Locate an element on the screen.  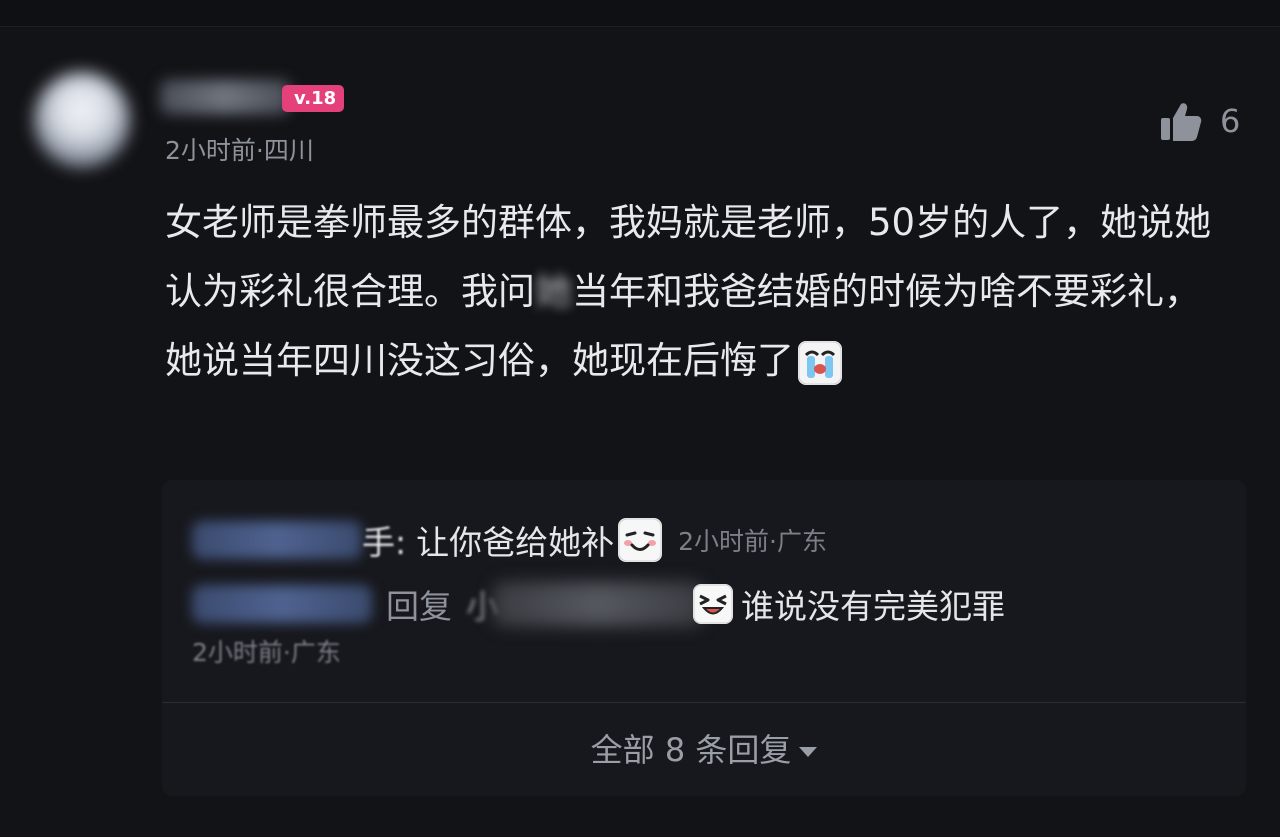
chevron-down-icon is located at coordinates (808, 752).